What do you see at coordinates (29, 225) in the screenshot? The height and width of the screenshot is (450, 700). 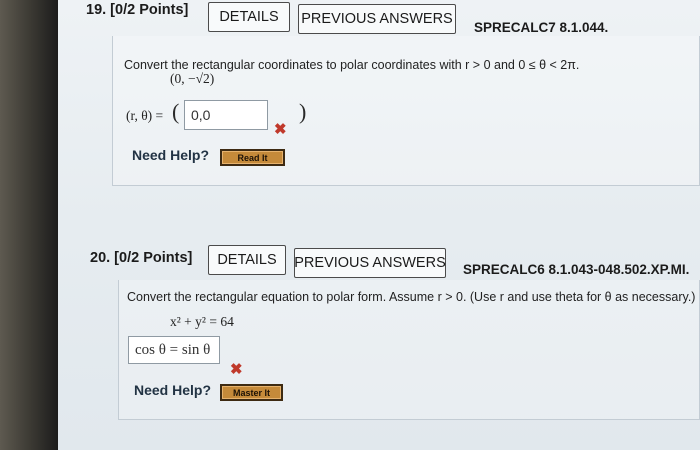 I see `screen-bezel` at bounding box center [29, 225].